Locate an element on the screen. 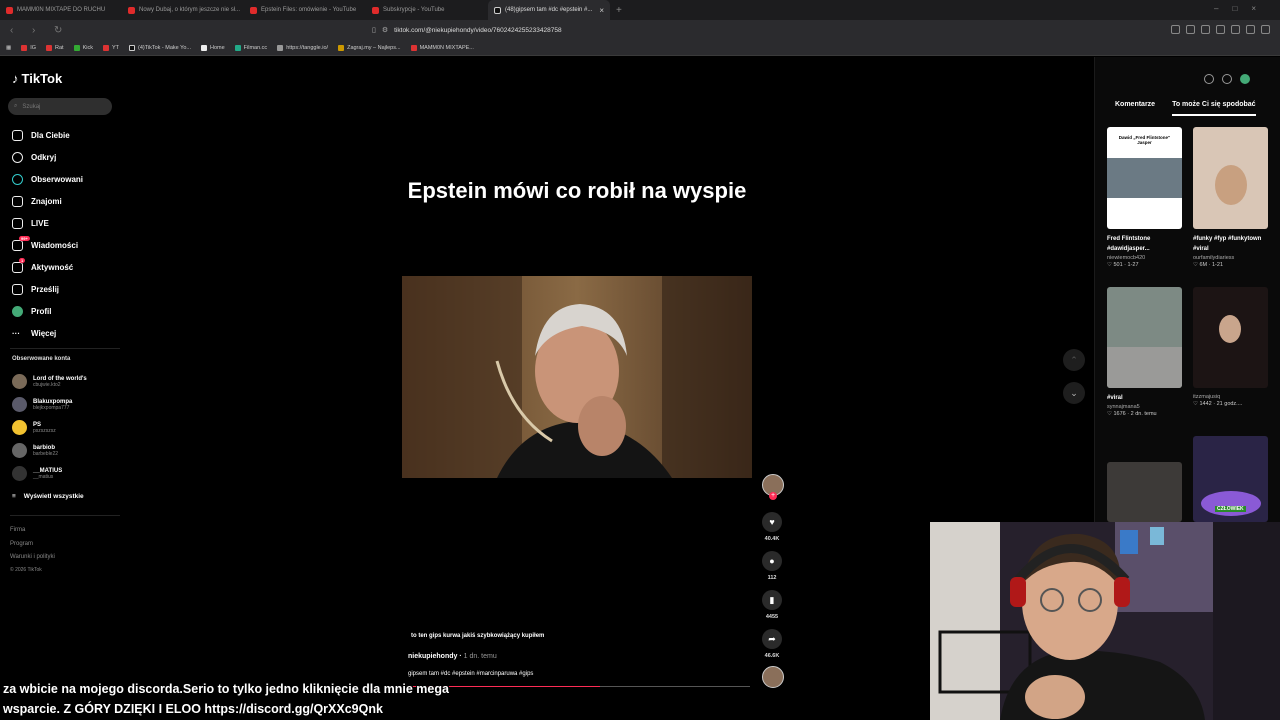  chevron-up-icon: ⌃ is located at coordinates (1074, 359).